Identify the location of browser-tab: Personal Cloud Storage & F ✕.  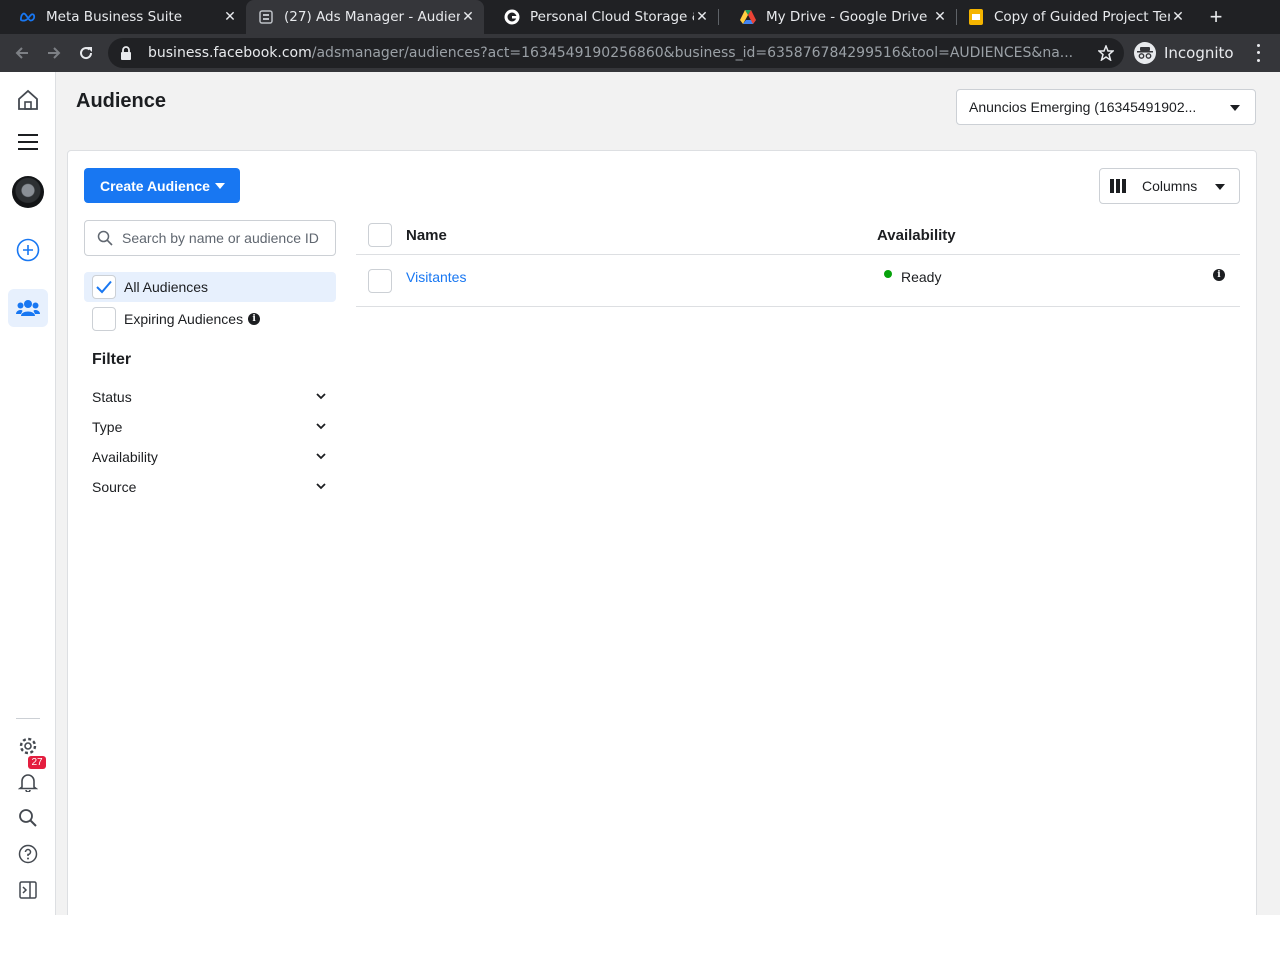
(601, 17).